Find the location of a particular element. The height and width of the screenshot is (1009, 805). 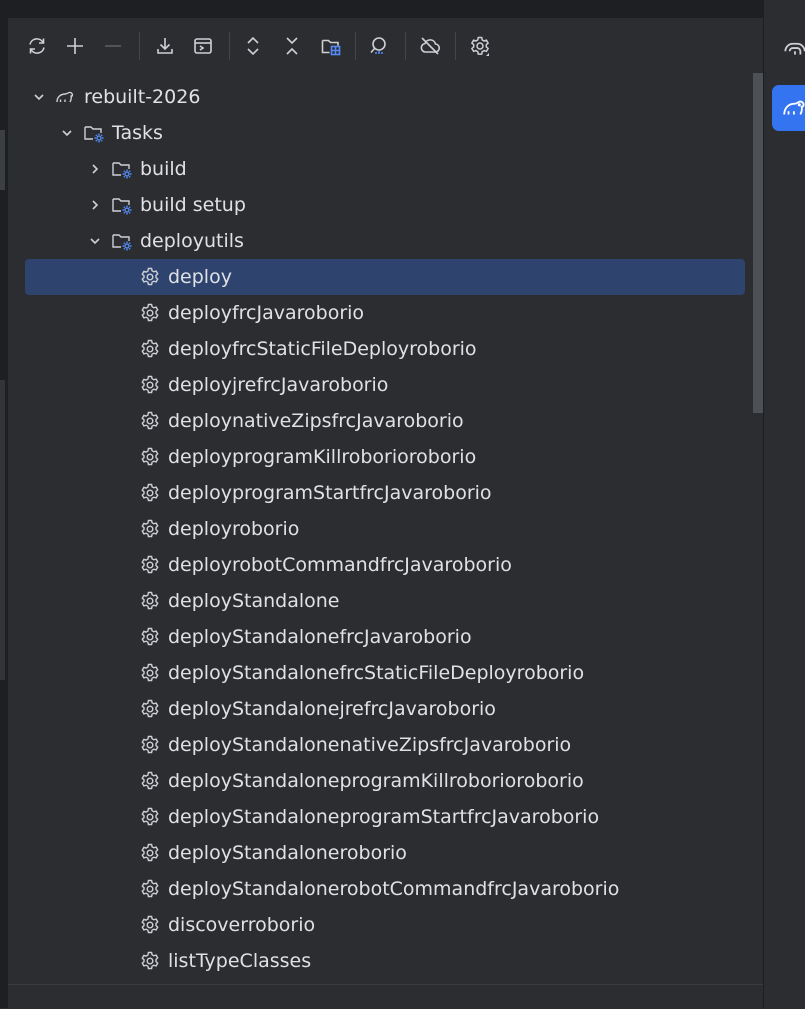

tree-node-label: deployrobotCommandfrcJavaroborio is located at coordinates (340, 565).